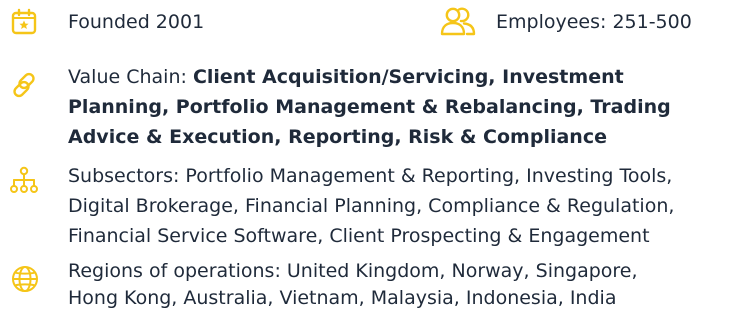 Image resolution: width=741 pixels, height=314 pixels. Describe the element at coordinates (24, 85) in the screenshot. I see `link-icon` at that location.